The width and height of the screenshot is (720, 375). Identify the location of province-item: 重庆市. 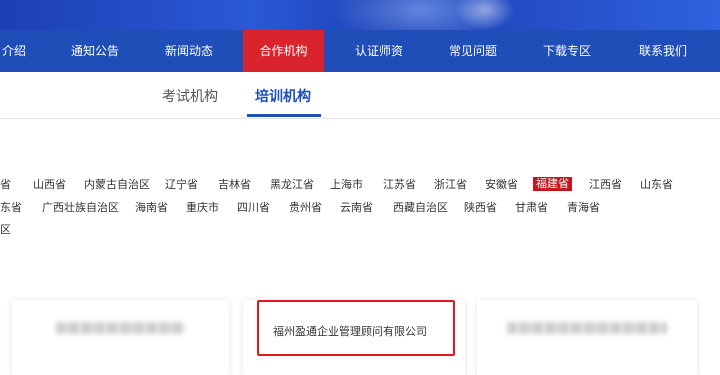
(202, 208).